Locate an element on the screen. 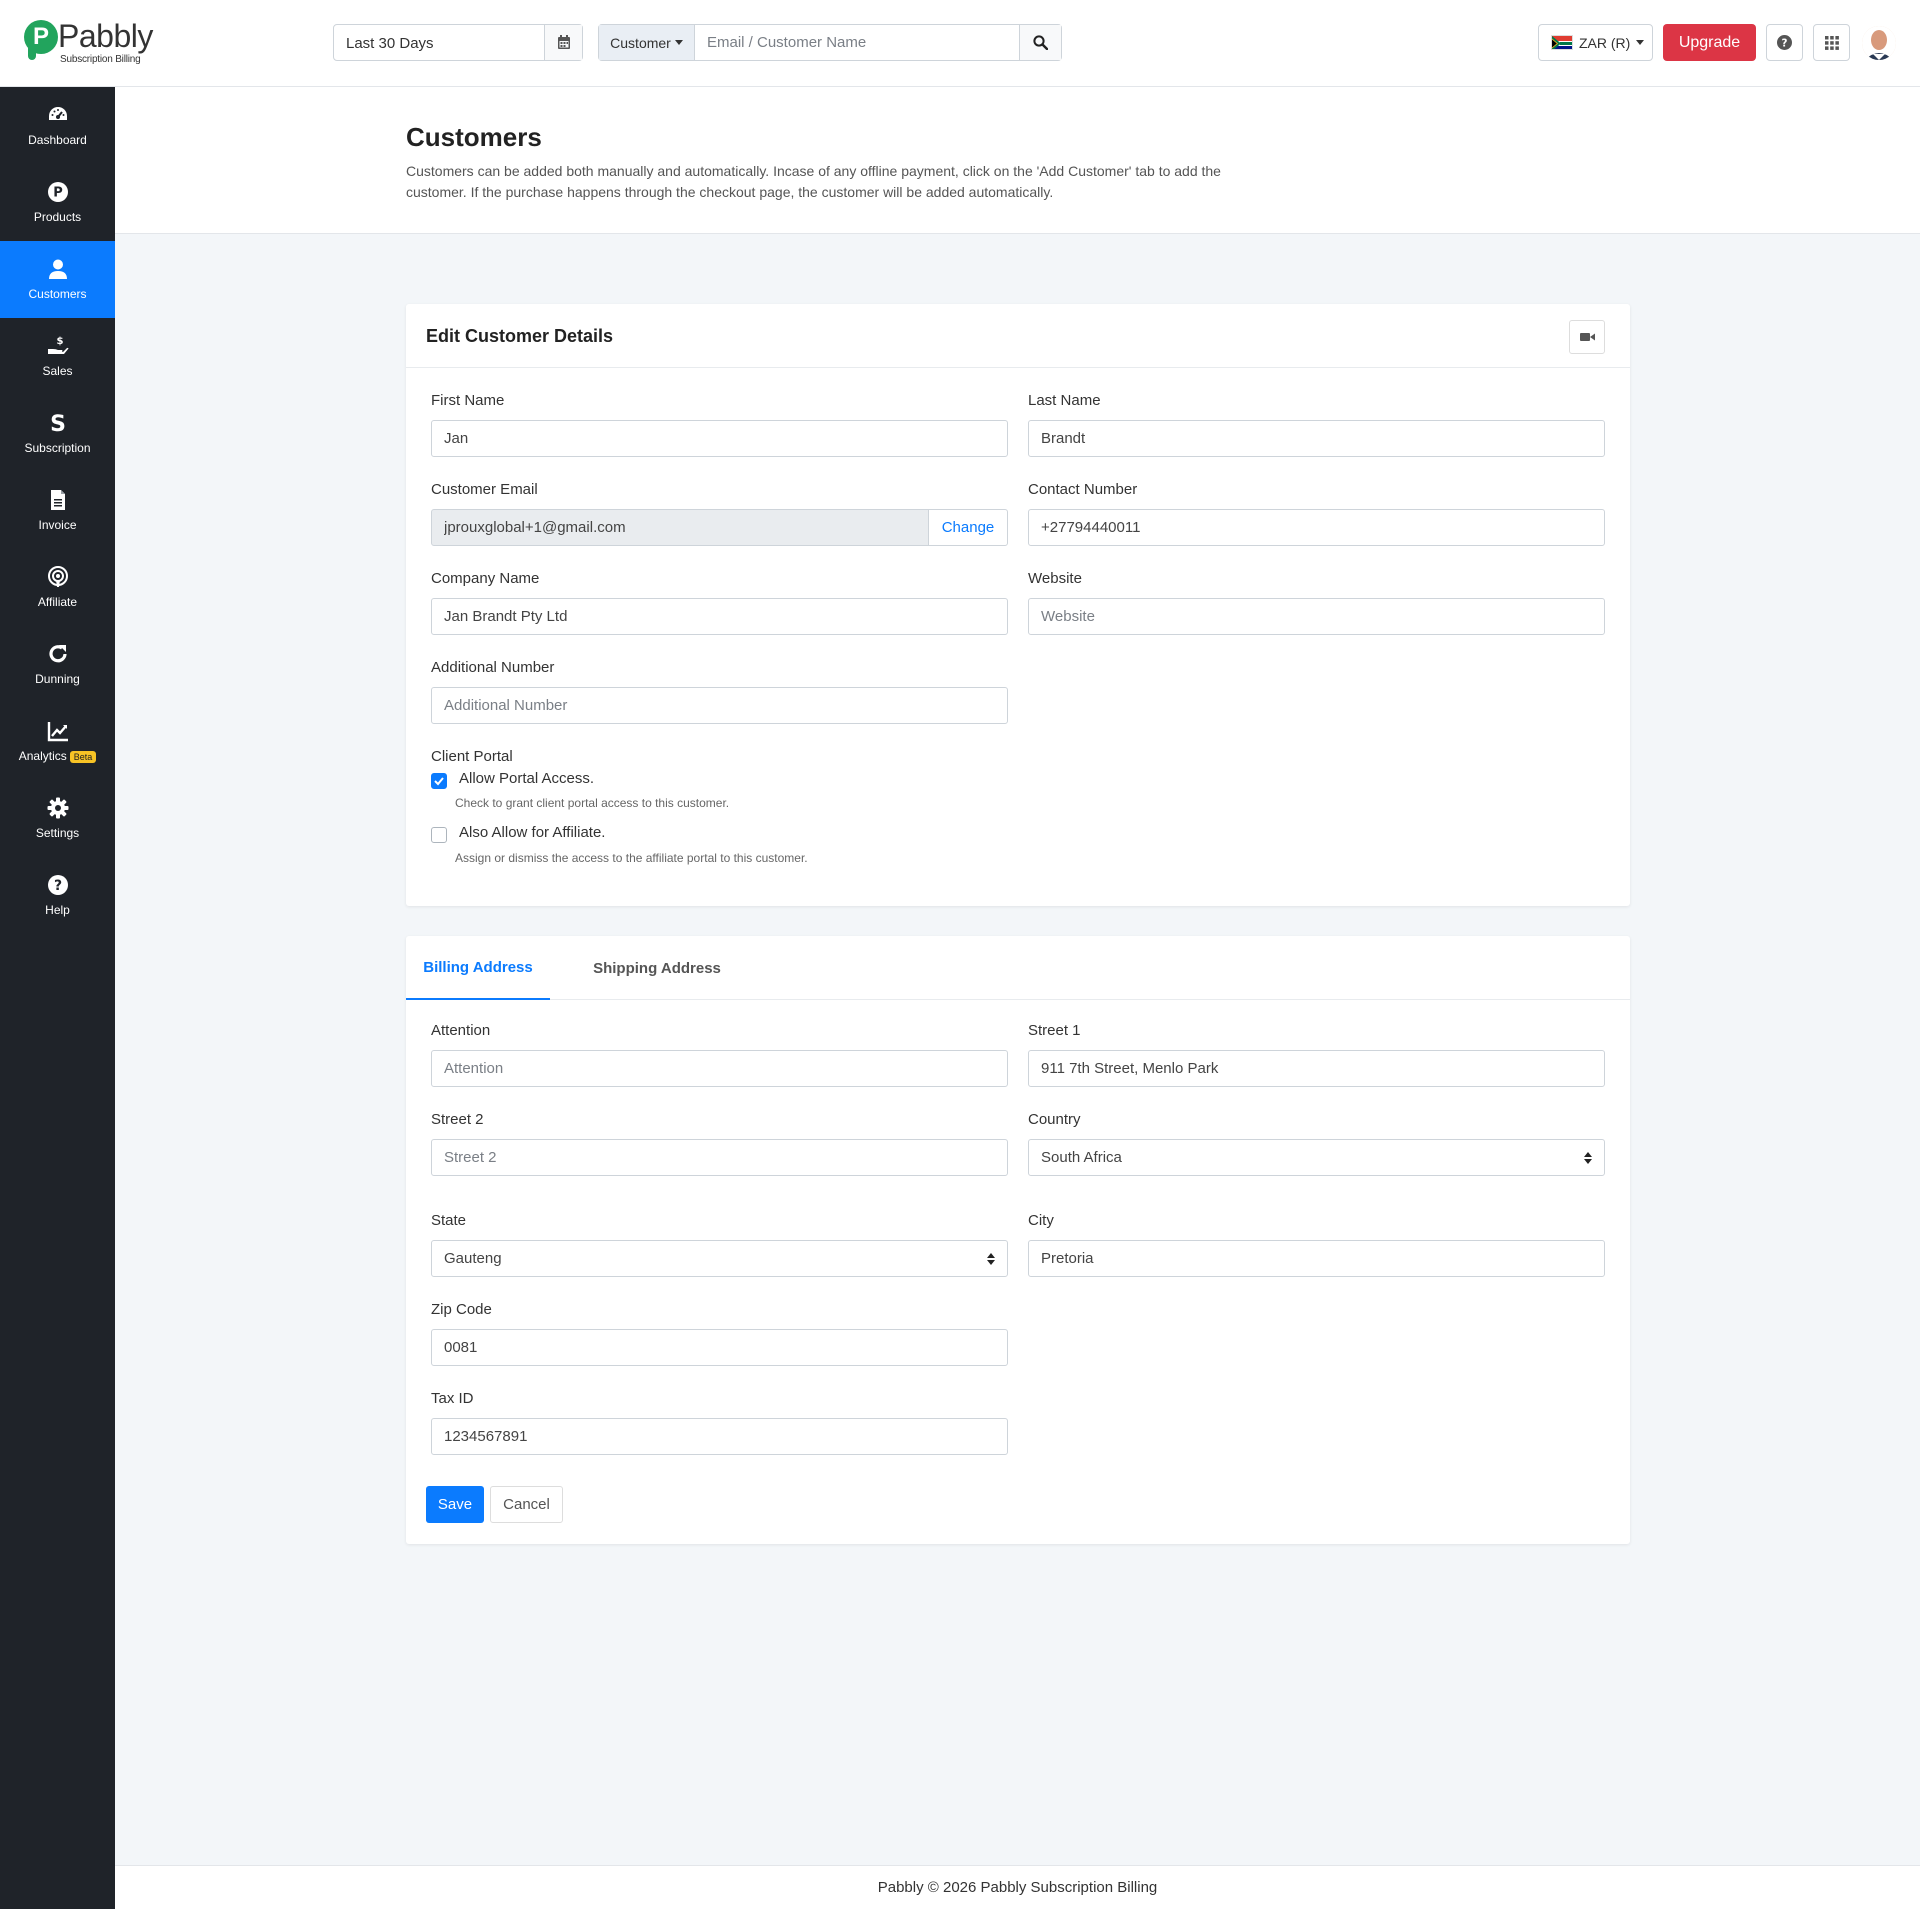  sidebar-item-products: P Products is located at coordinates (57, 202).